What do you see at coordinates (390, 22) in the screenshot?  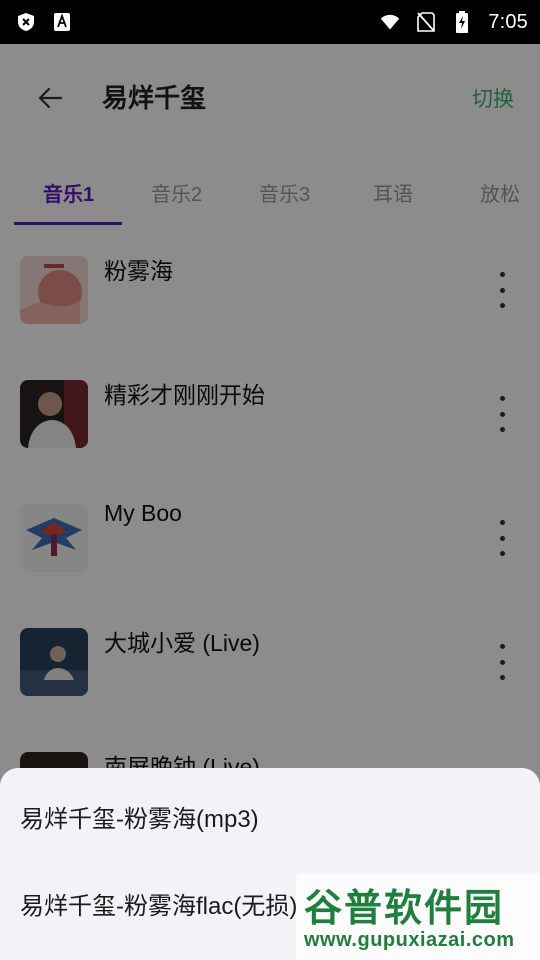 I see `wifi-icon` at bounding box center [390, 22].